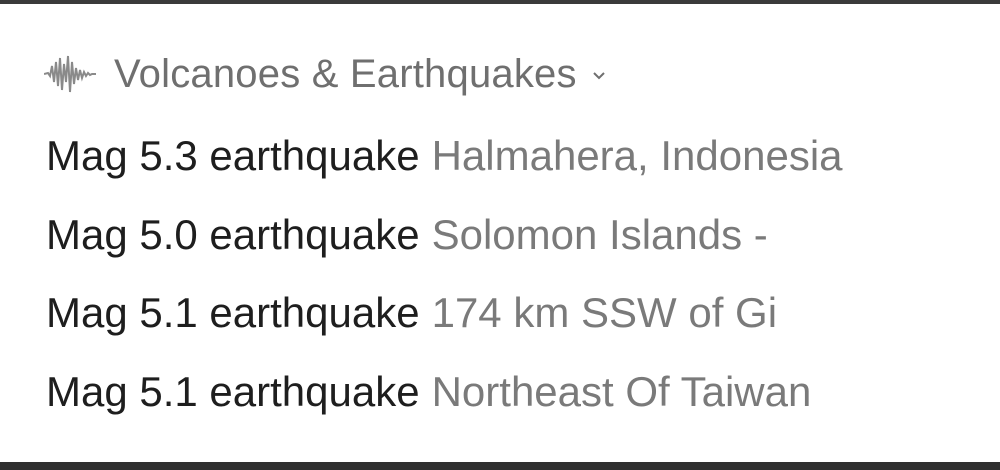 This screenshot has height=470, width=1000. Describe the element at coordinates (621, 391) in the screenshot. I see `quake-location: Northeast Of Taiwan` at that location.